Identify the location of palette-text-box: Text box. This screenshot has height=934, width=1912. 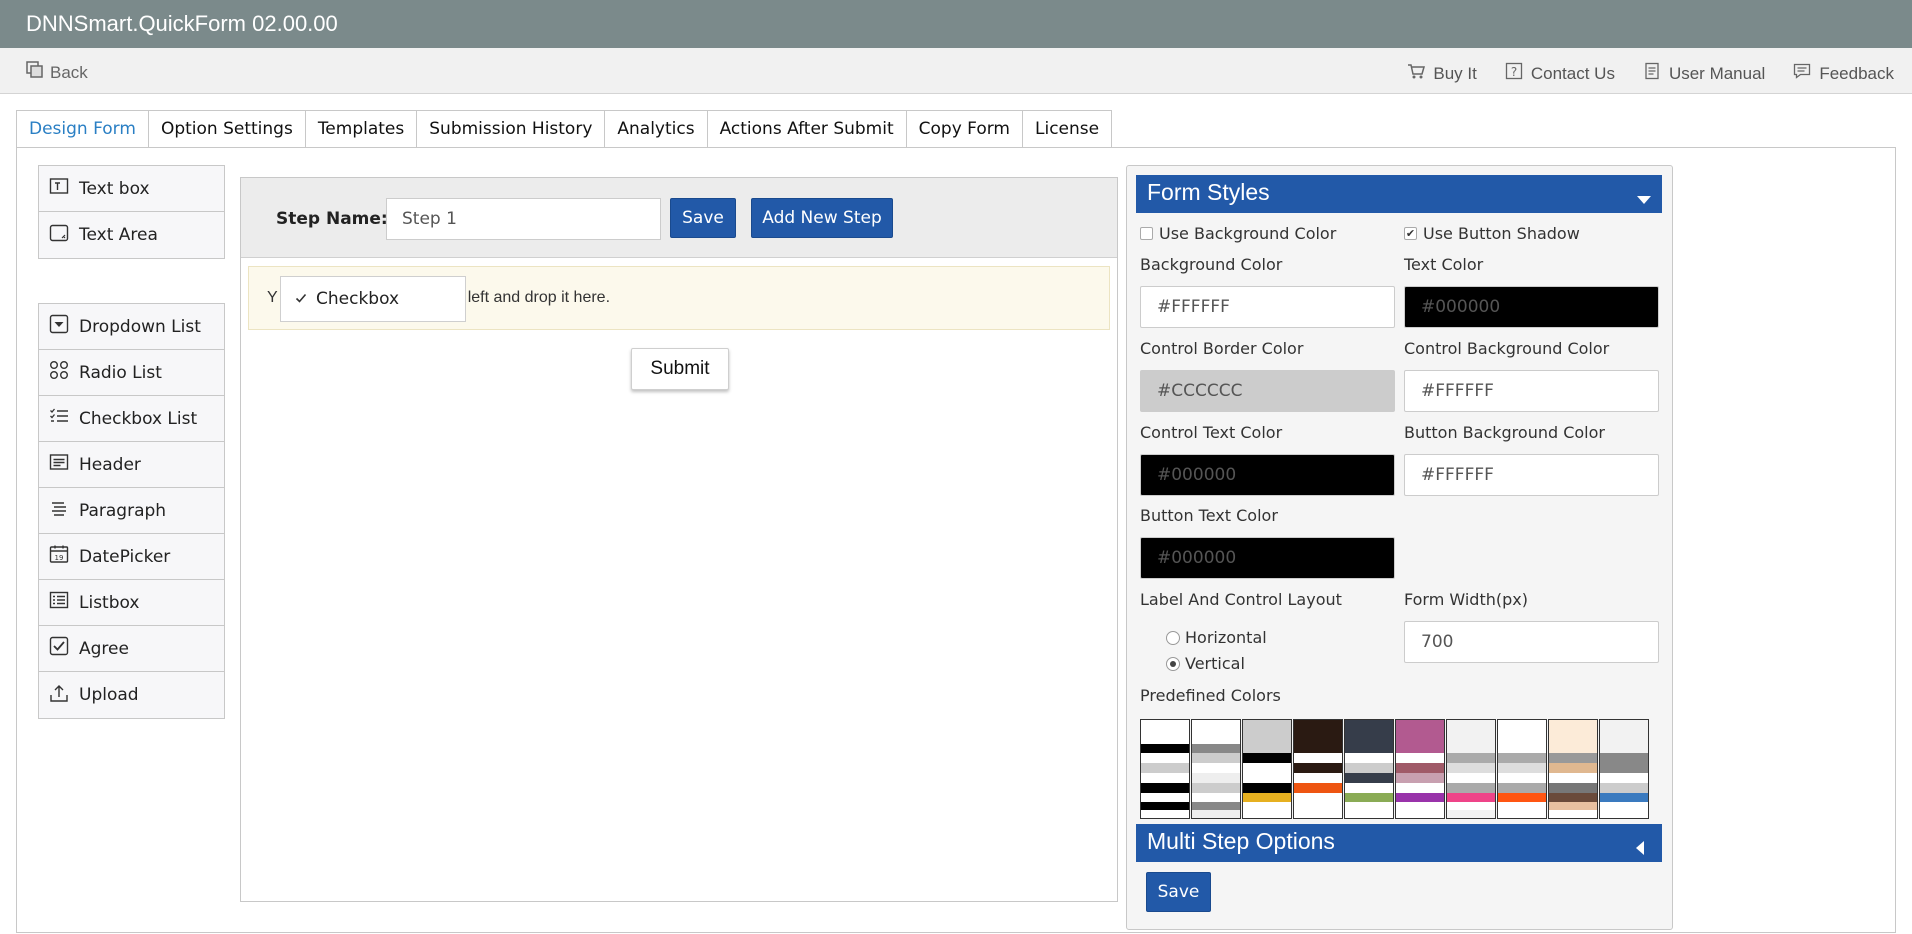
(131, 189).